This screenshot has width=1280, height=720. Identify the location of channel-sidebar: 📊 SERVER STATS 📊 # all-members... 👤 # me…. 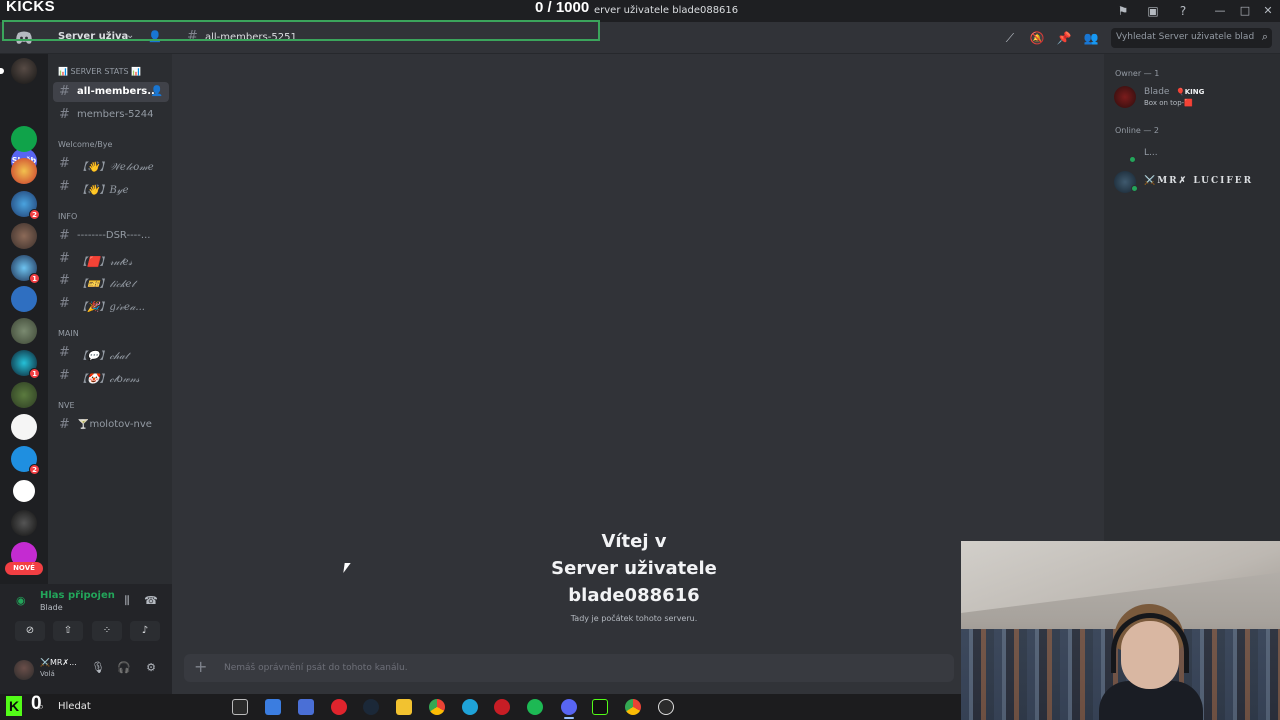
(110, 319).